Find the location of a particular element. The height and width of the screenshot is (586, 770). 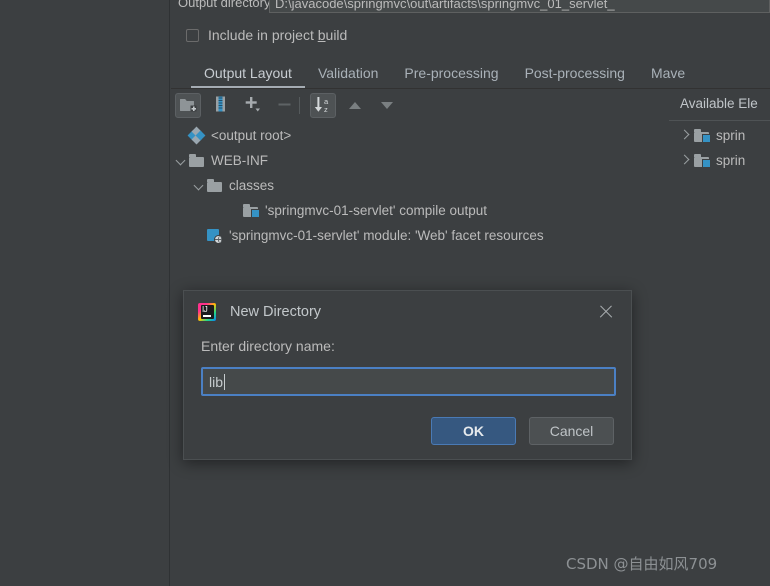

tree-label: classes is located at coordinates (252, 185).